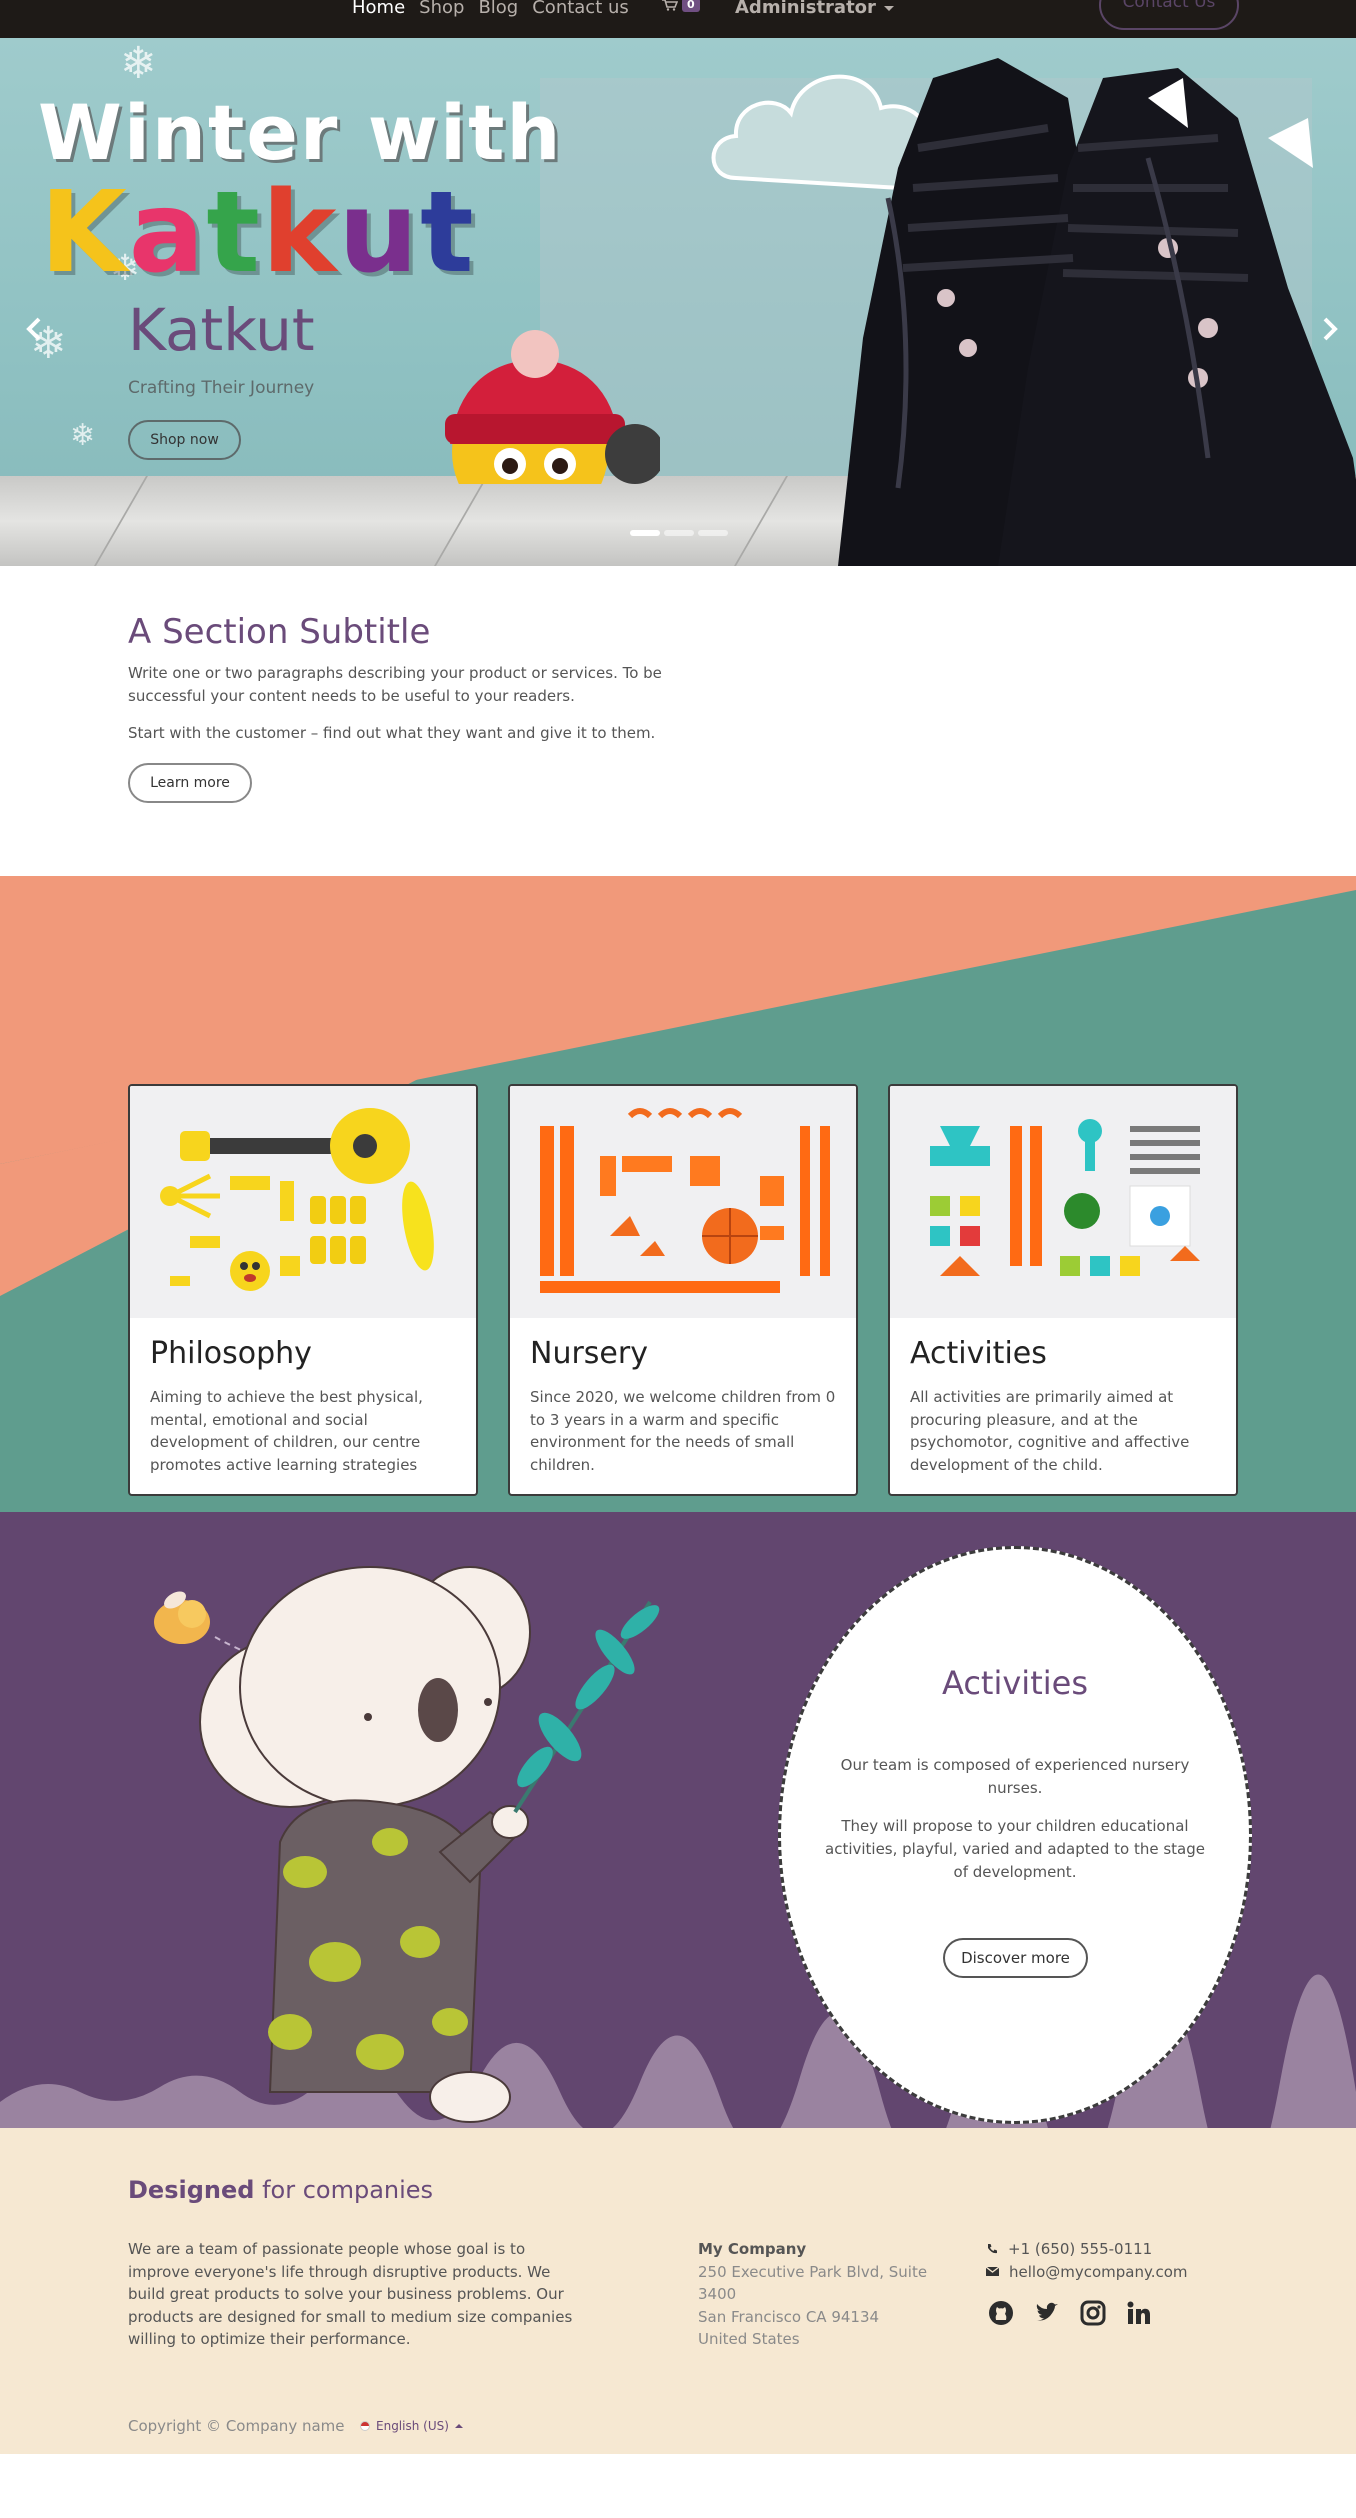 This screenshot has width=1356, height=2518. What do you see at coordinates (1329, 329) in the screenshot?
I see `carousel-next-icon` at bounding box center [1329, 329].